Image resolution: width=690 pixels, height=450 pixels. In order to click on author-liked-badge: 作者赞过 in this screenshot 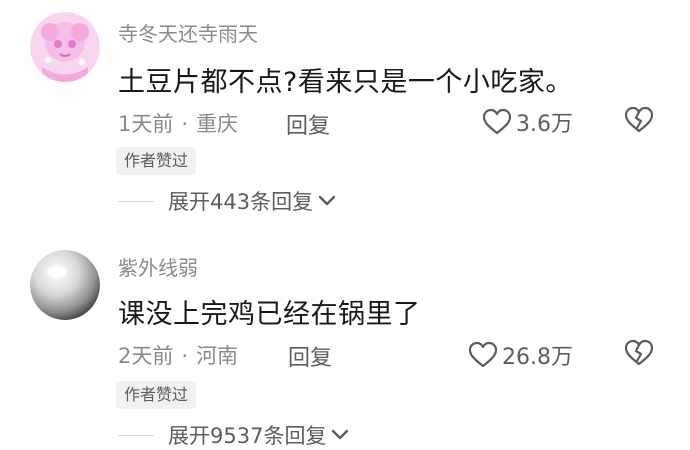, I will do `click(156, 395)`.